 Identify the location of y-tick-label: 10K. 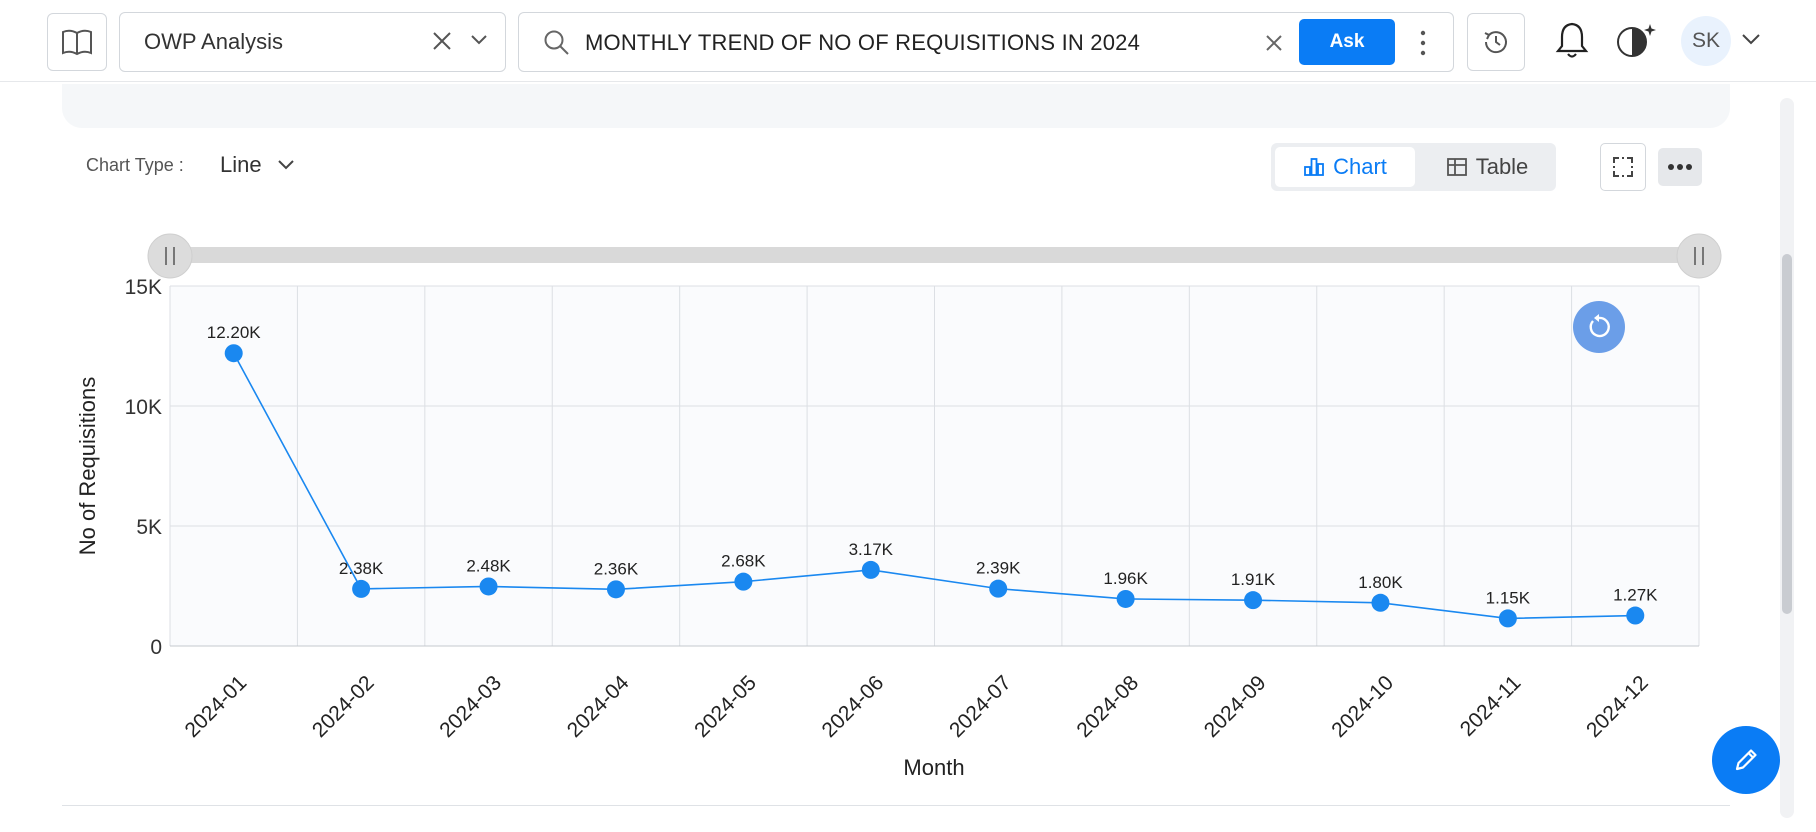
(143, 407).